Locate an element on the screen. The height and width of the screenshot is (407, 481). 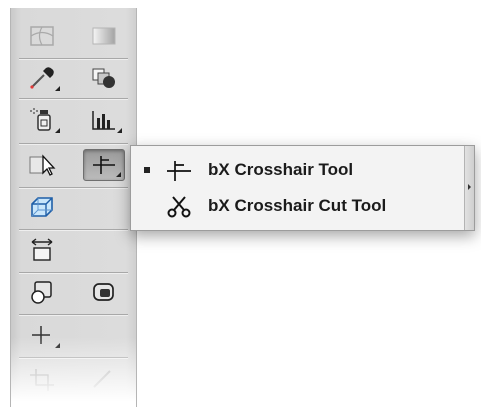
tearoff-arrow-icon is located at coordinates (469, 187).